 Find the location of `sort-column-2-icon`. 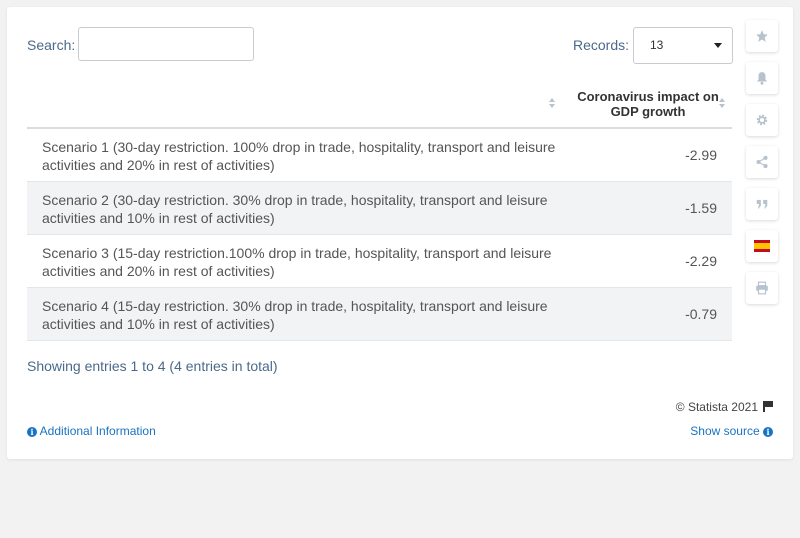

sort-column-2-icon is located at coordinates (723, 104).